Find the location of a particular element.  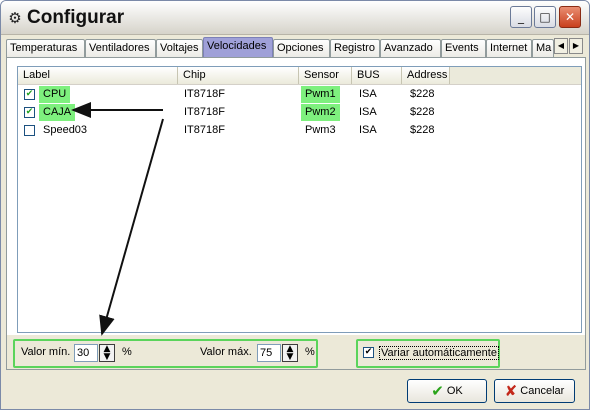

tab-temperaturas: Temperaturas is located at coordinates (45, 48).